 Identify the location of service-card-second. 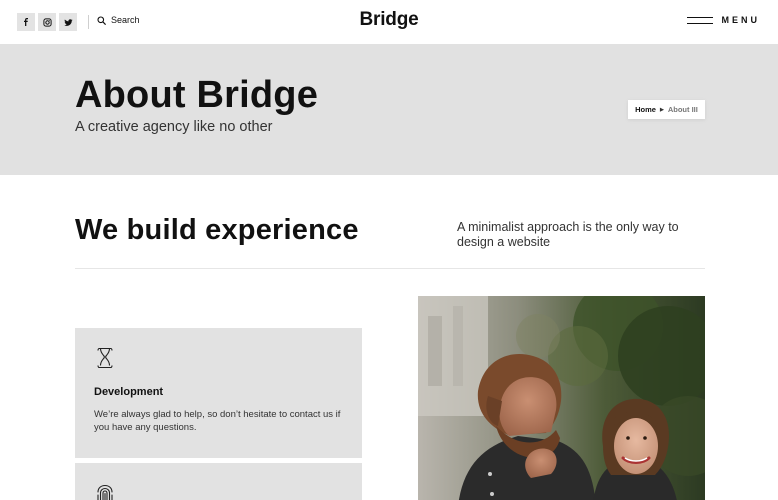
(218, 481).